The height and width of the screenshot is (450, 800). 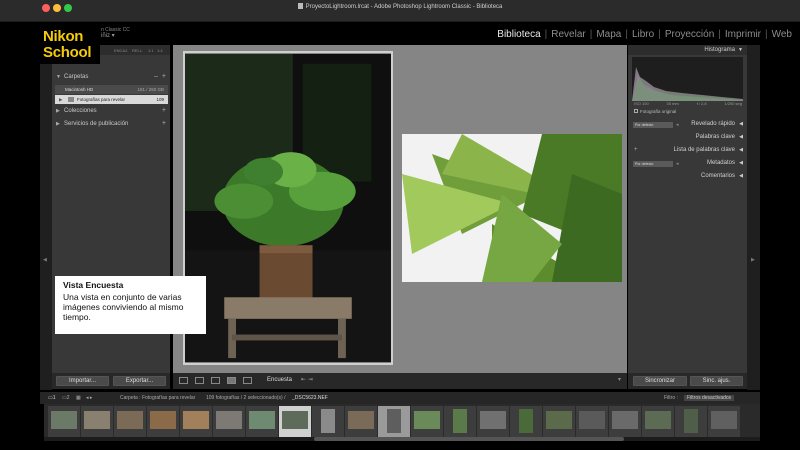 I want to click on remove-folder-button: –, so click(x=156, y=76).